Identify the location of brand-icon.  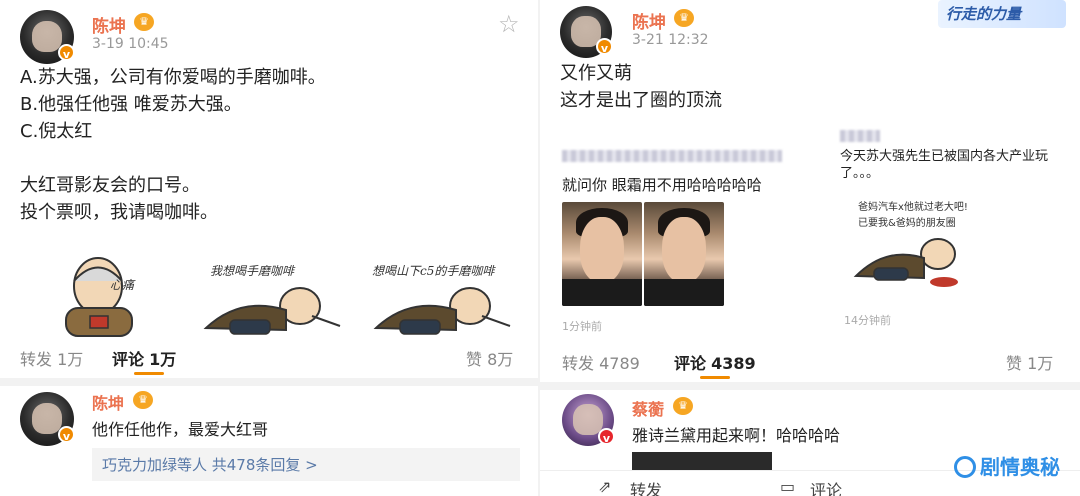
(965, 467).